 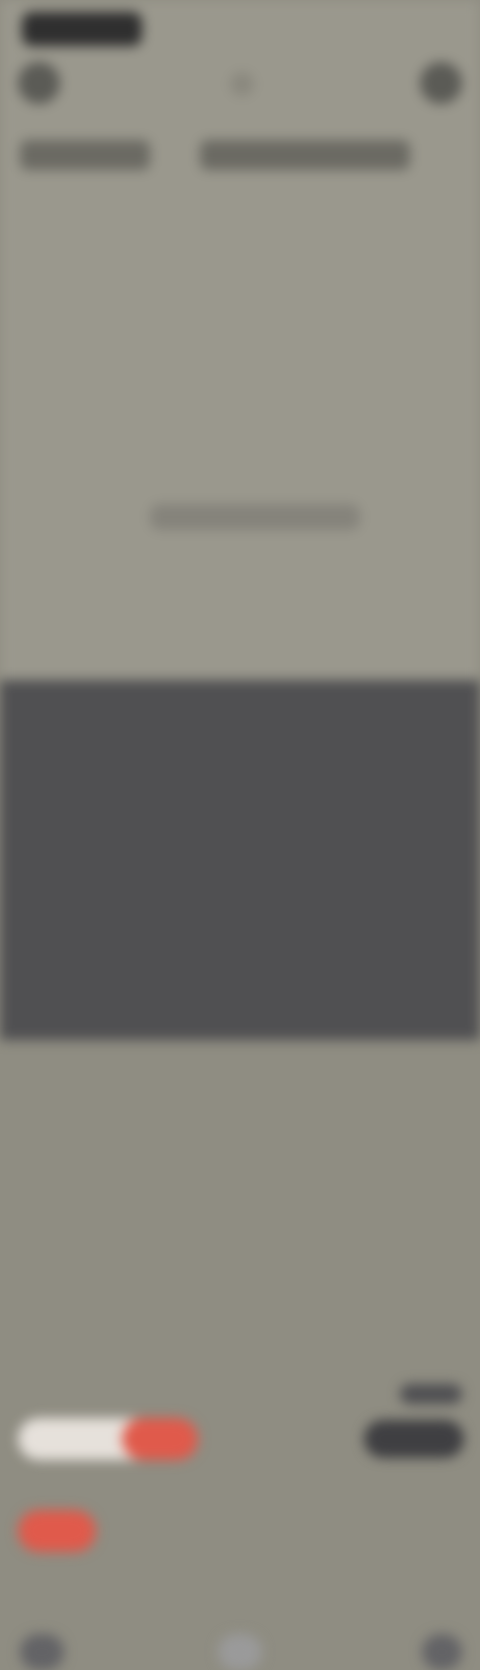 I want to click on left-header-icon, so click(x=39, y=83).